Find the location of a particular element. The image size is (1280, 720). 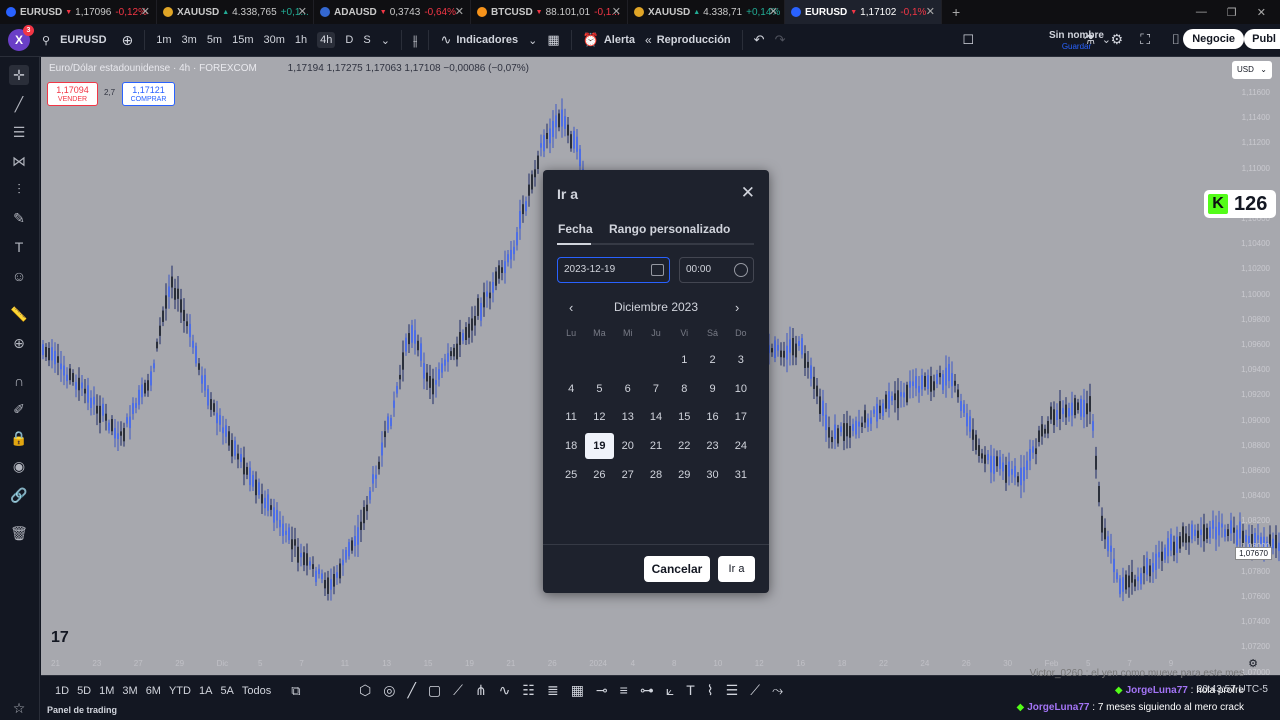

calendar-day: 4 is located at coordinates (571, 389).